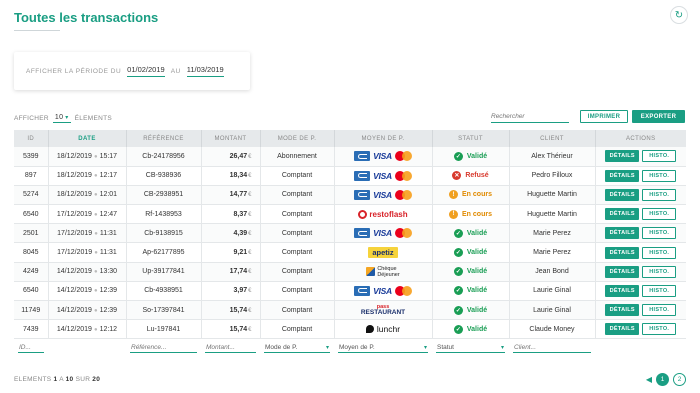 This screenshot has height=393, width=700. What do you see at coordinates (31, 310) in the screenshot?
I see `cell-id: 11749` at bounding box center [31, 310].